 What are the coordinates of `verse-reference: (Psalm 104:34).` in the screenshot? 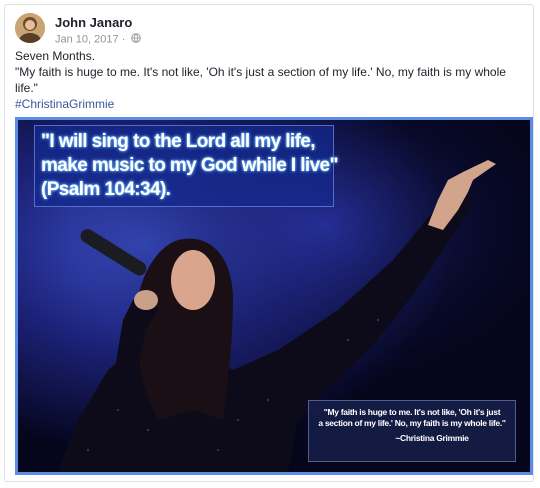 It's located at (106, 189).